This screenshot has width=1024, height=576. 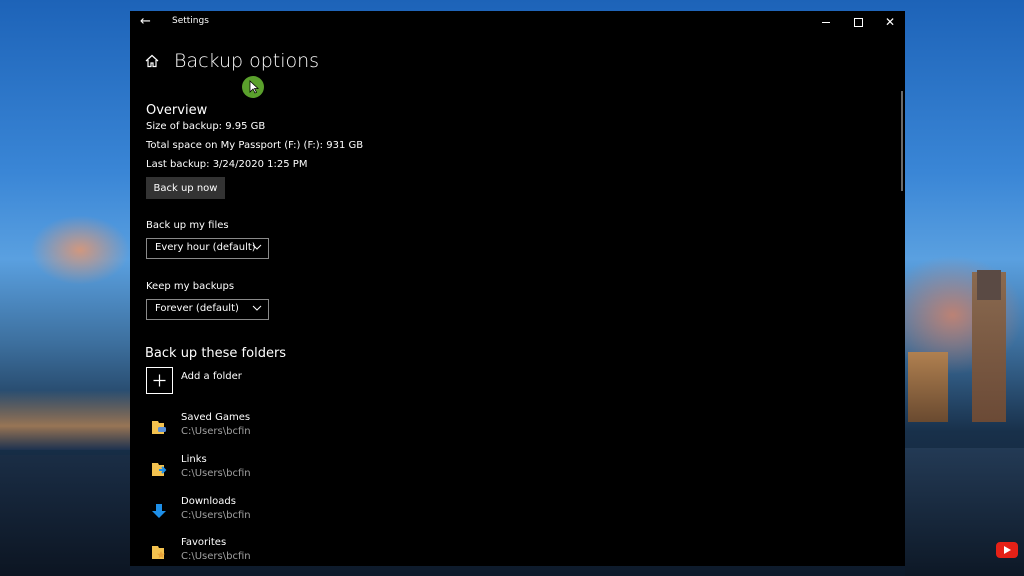 I want to click on folder-item-favorites: Favorites C:\Users\bcfin, so click(x=296, y=551).